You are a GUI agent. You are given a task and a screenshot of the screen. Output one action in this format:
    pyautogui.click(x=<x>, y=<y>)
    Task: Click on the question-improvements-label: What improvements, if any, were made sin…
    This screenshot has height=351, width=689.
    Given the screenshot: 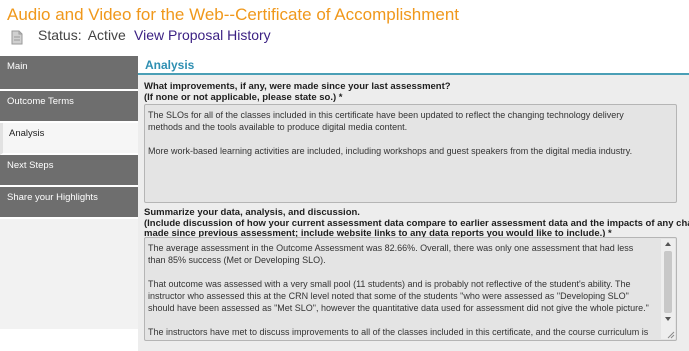 What is the action you would take?
    pyautogui.click(x=297, y=92)
    